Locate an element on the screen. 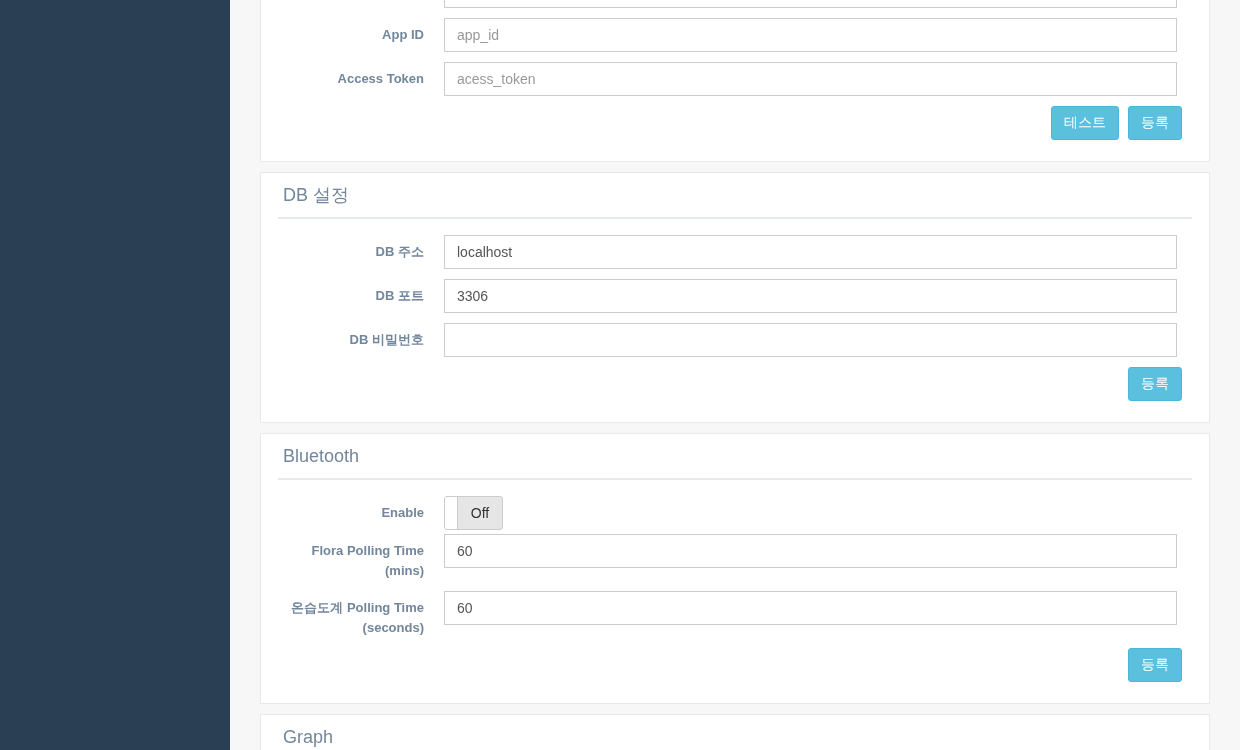 This screenshot has height=750, width=1240. input-field: acess_token is located at coordinates (810, 79).